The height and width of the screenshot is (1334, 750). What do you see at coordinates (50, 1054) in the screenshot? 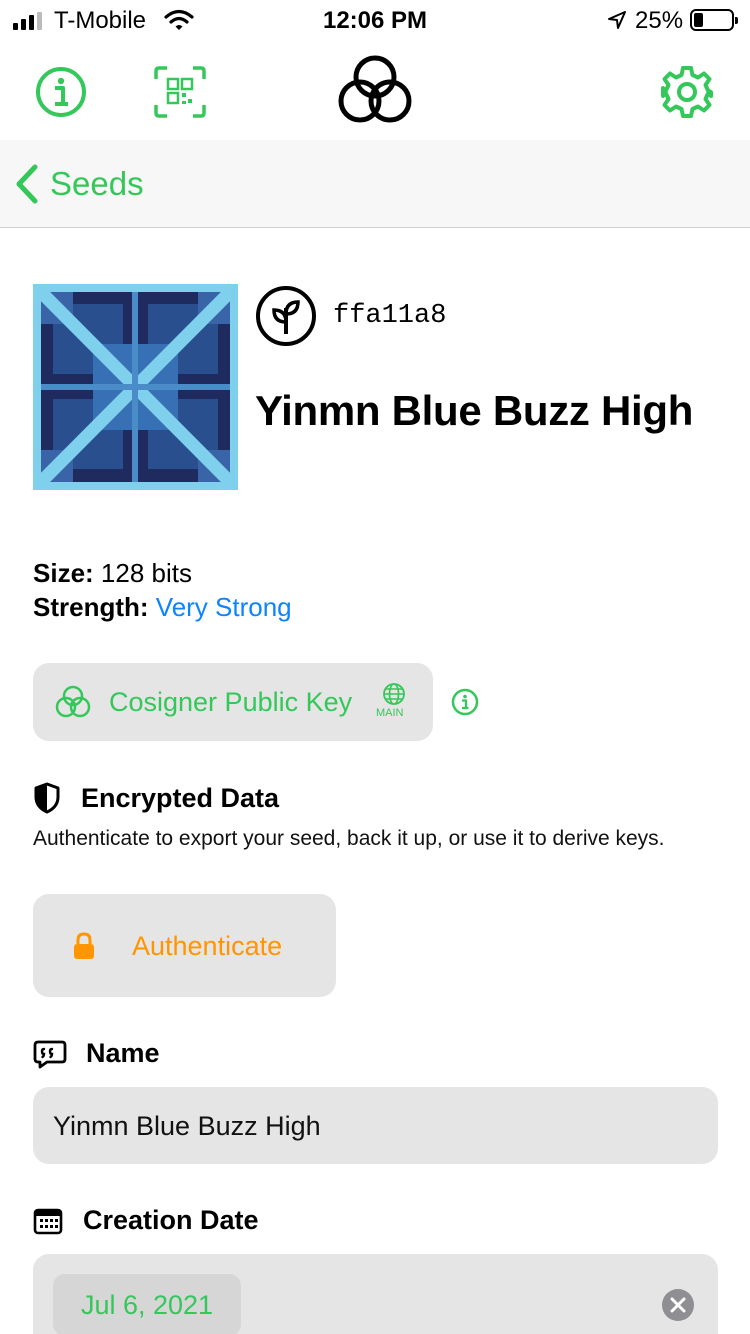
I see `quote-bubble-icon` at bounding box center [50, 1054].